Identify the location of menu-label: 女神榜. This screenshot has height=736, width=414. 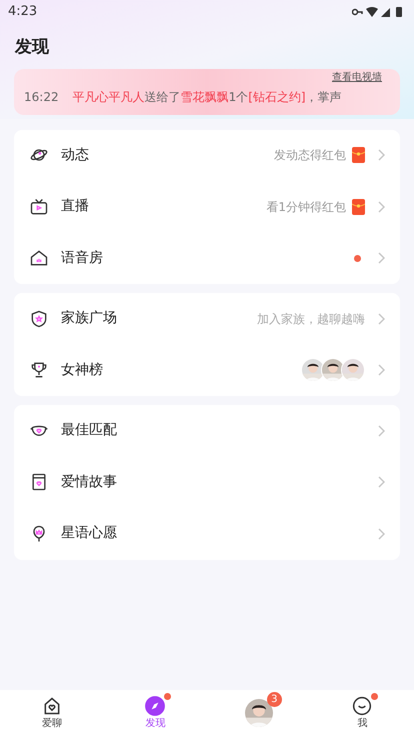
(82, 370).